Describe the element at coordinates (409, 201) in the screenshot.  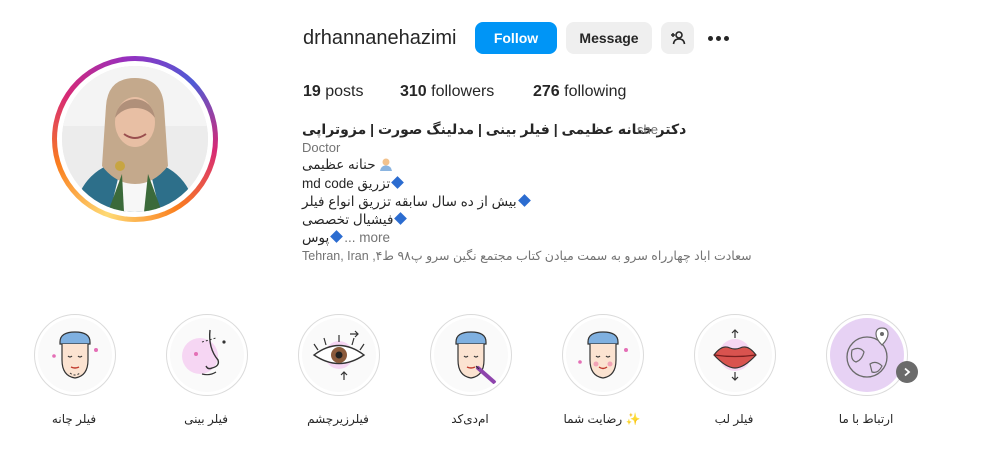
I see `bio-line-3-text: بیش از ده سال سابقه تزریق انواع فیلر` at that location.